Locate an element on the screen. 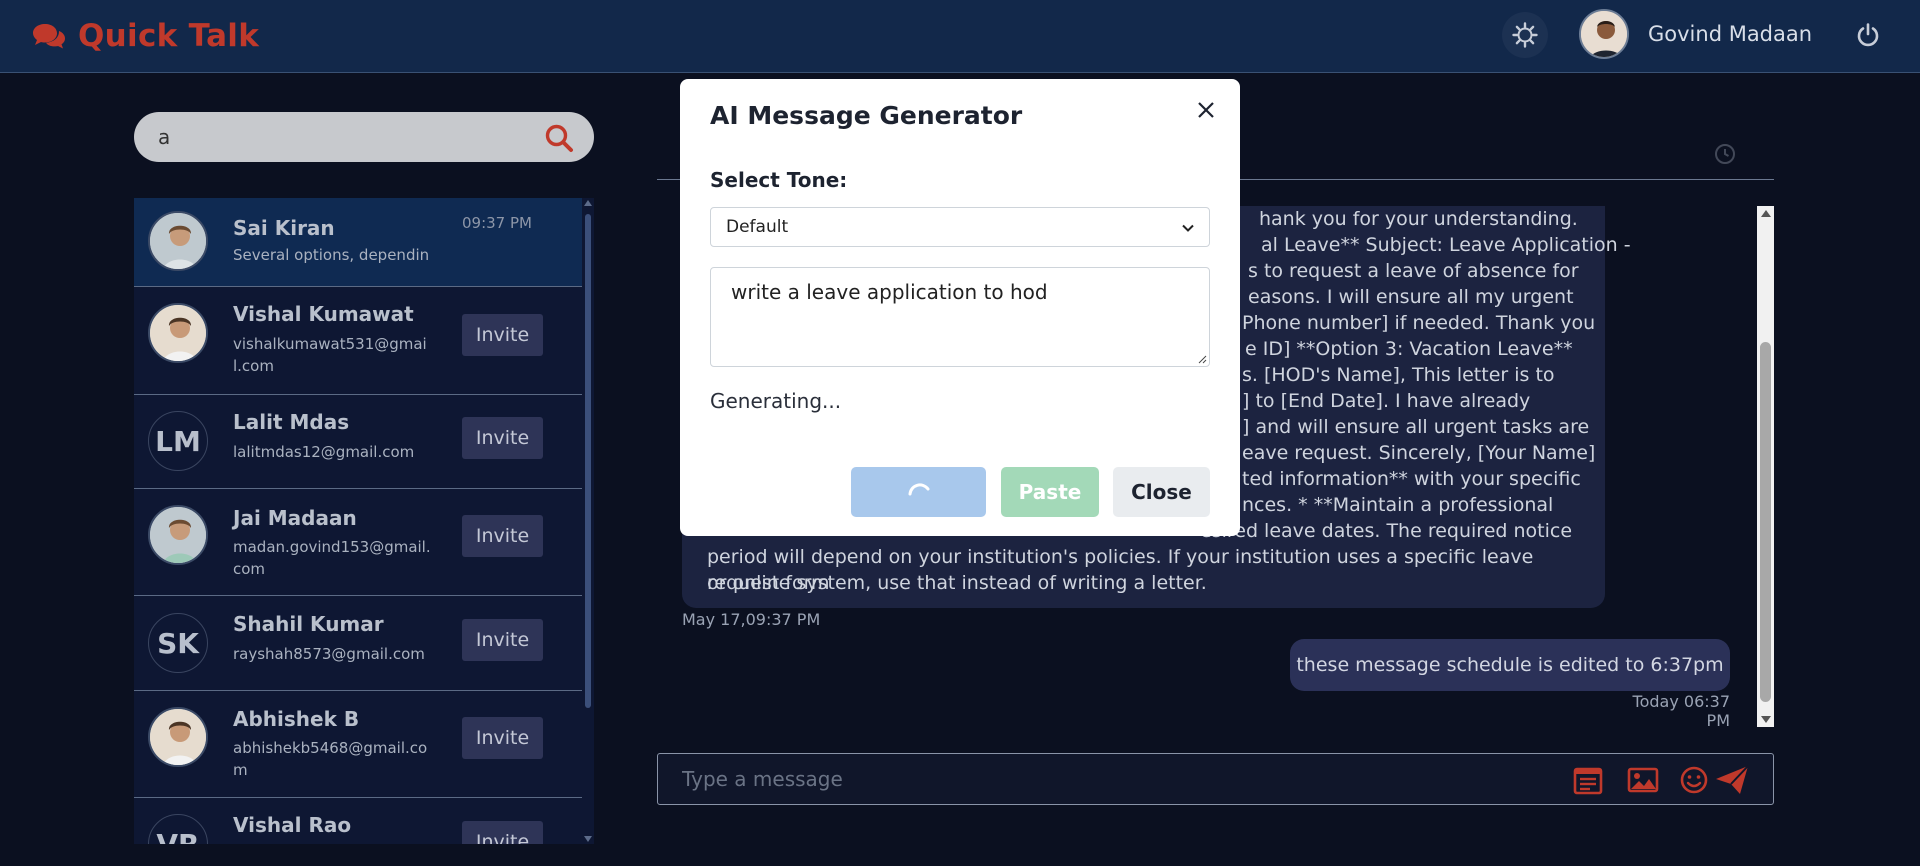 This screenshot has height=866, width=1920. tone-selected-value: Default is located at coordinates (757, 227).